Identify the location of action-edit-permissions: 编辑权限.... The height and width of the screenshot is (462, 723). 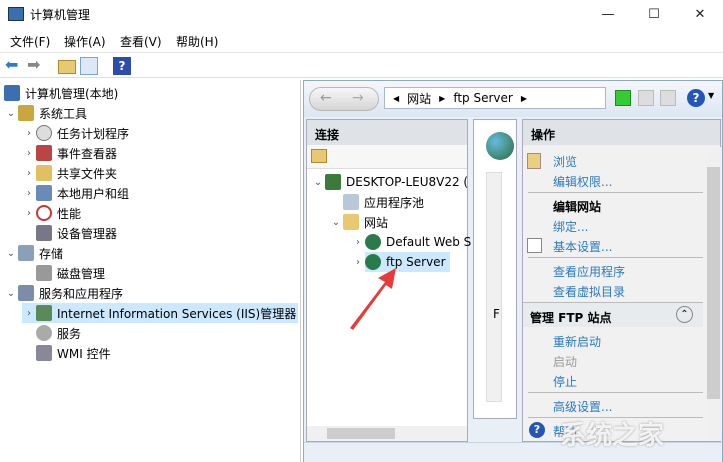
(582, 181).